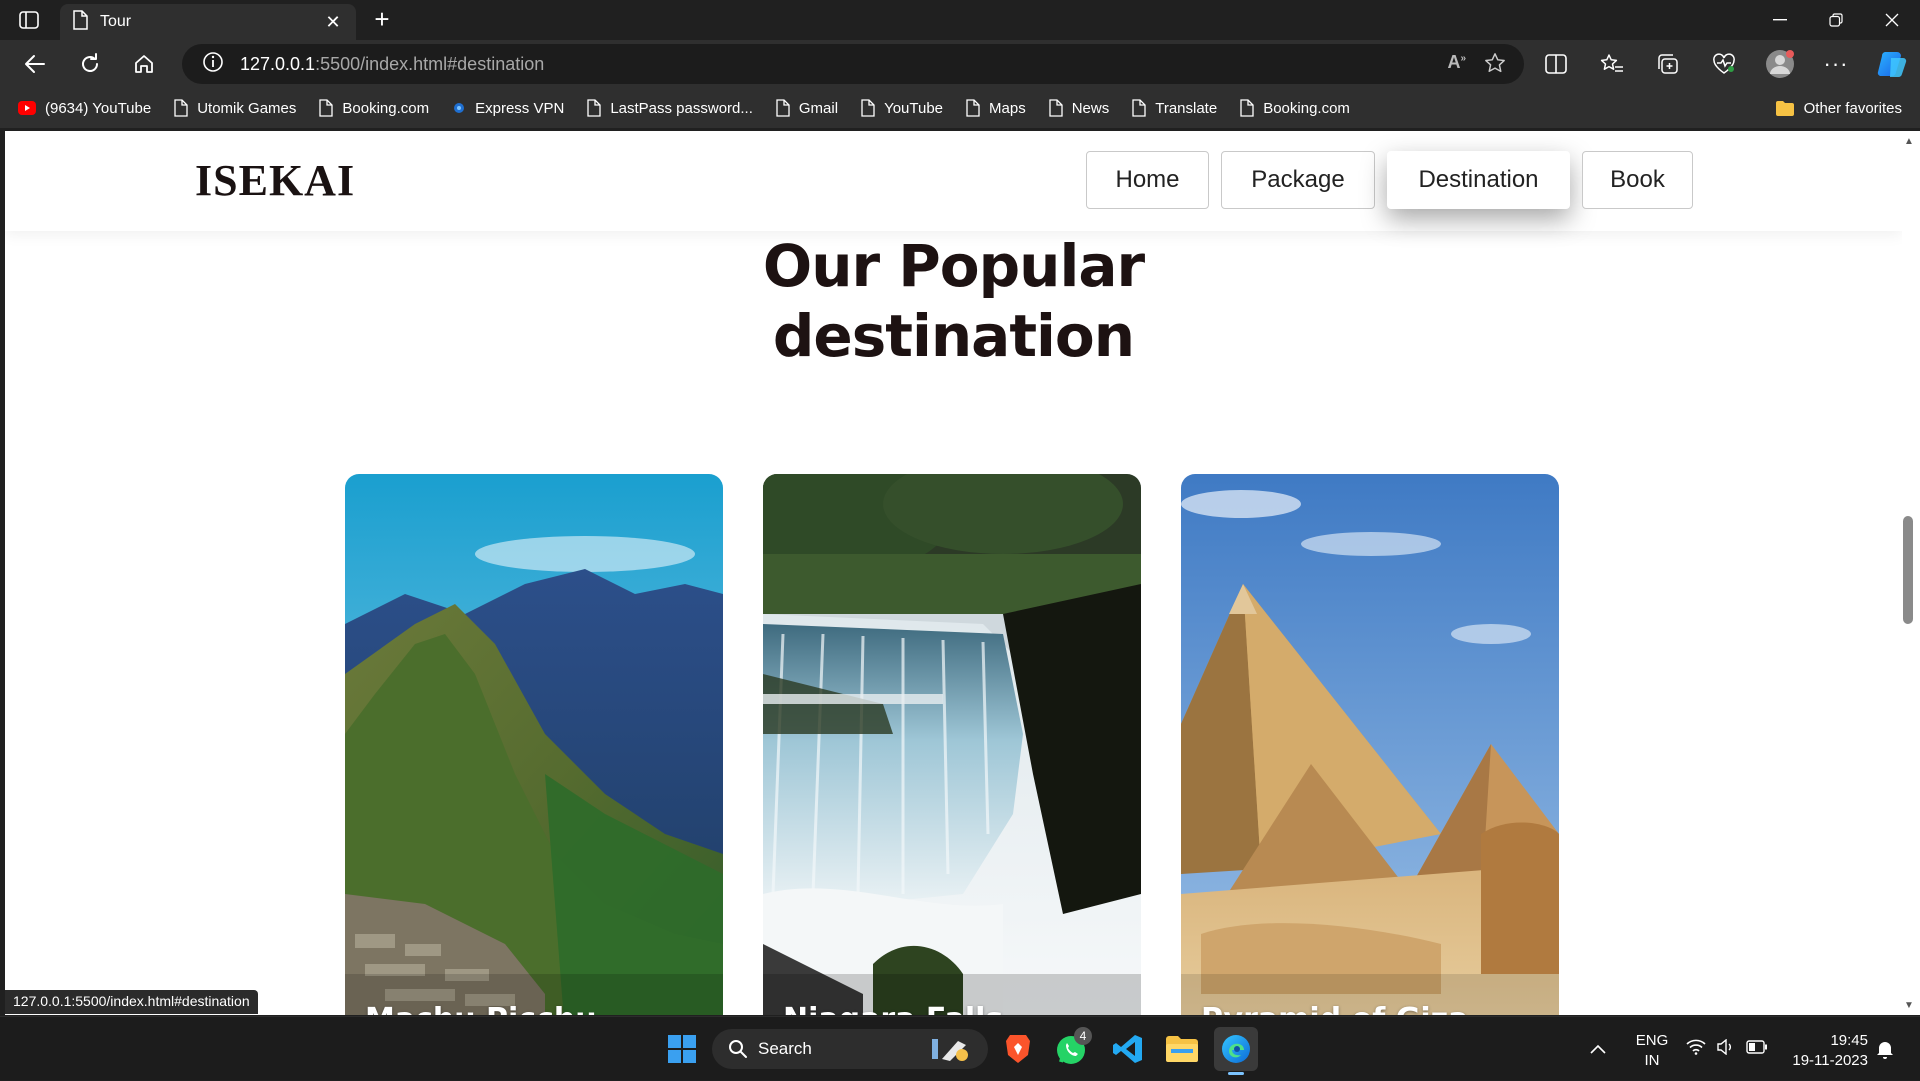  Describe the element at coordinates (1780, 20) in the screenshot. I see `minimize-icon` at that location.